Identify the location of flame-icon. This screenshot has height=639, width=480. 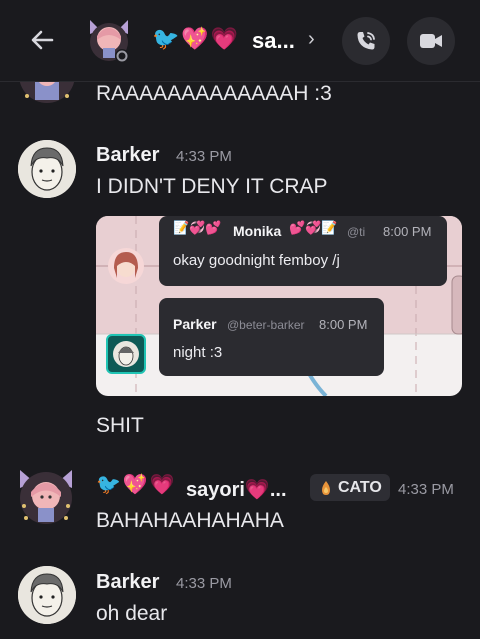
(326, 487).